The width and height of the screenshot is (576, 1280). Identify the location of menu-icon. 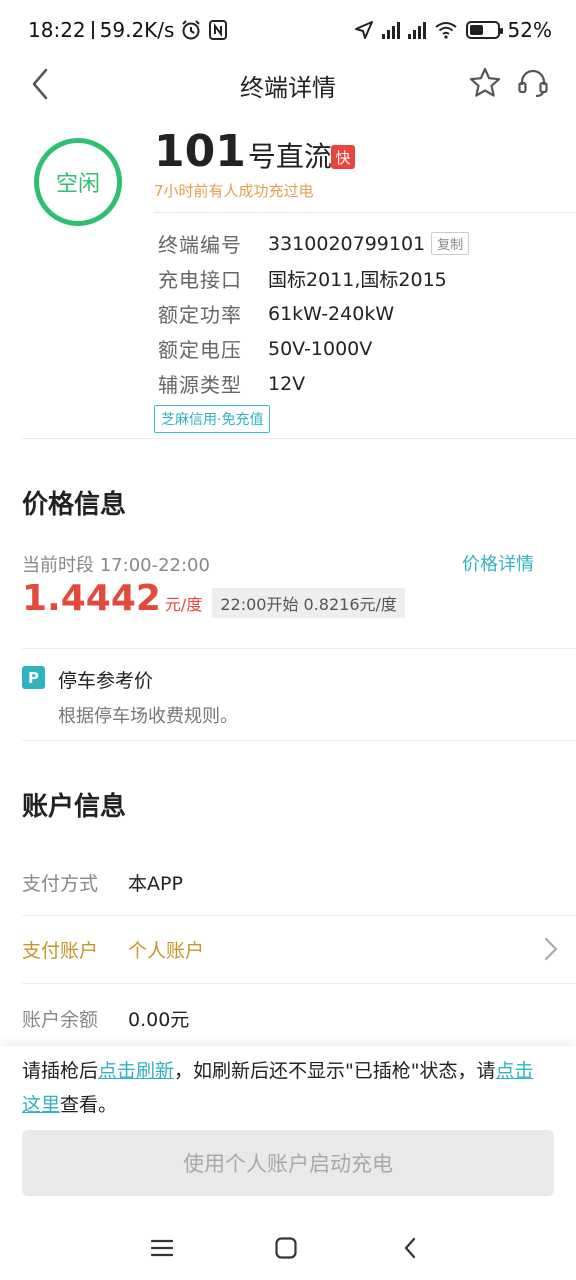
(162, 1248).